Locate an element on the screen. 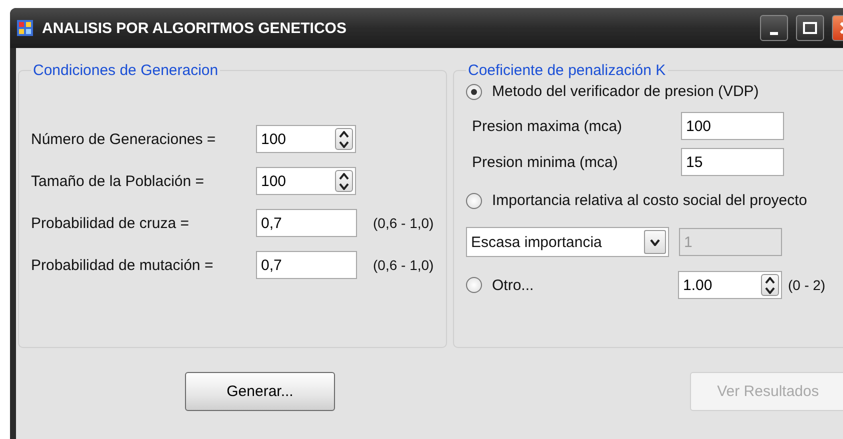 The image size is (843, 439). text-field: 100 is located at coordinates (732, 126).